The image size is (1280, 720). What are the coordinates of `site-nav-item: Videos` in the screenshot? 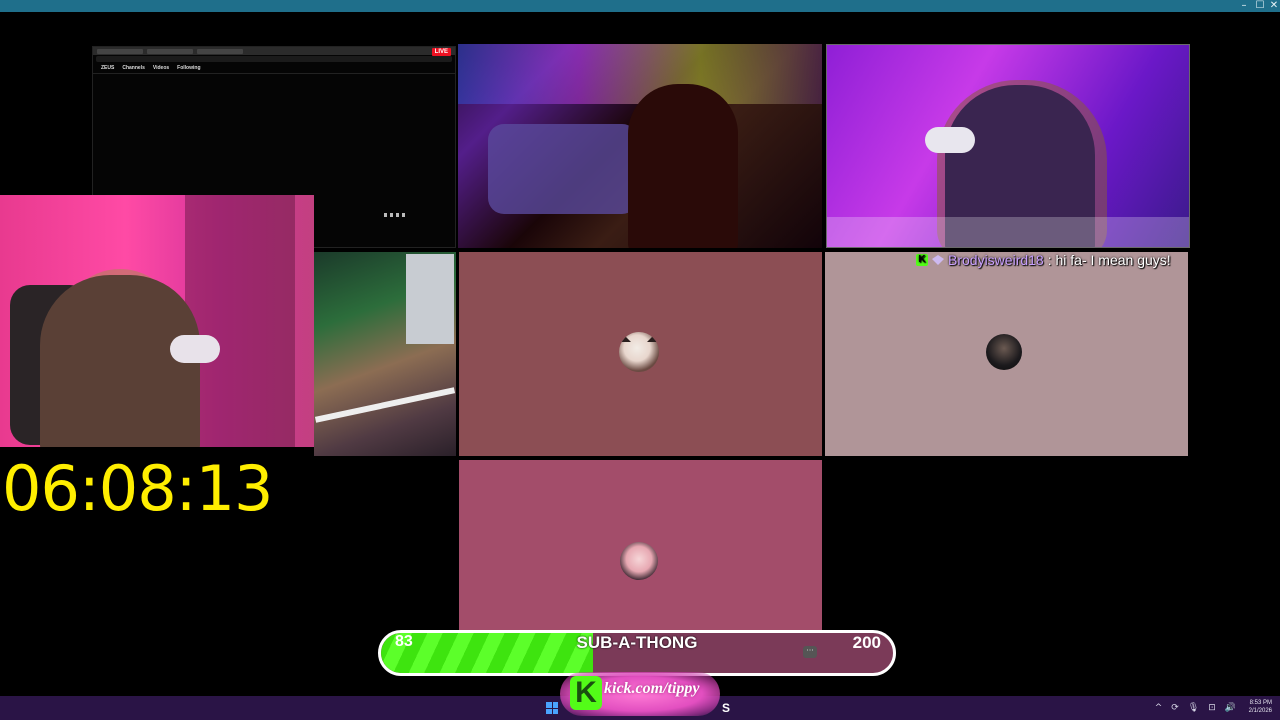 It's located at (161, 68).